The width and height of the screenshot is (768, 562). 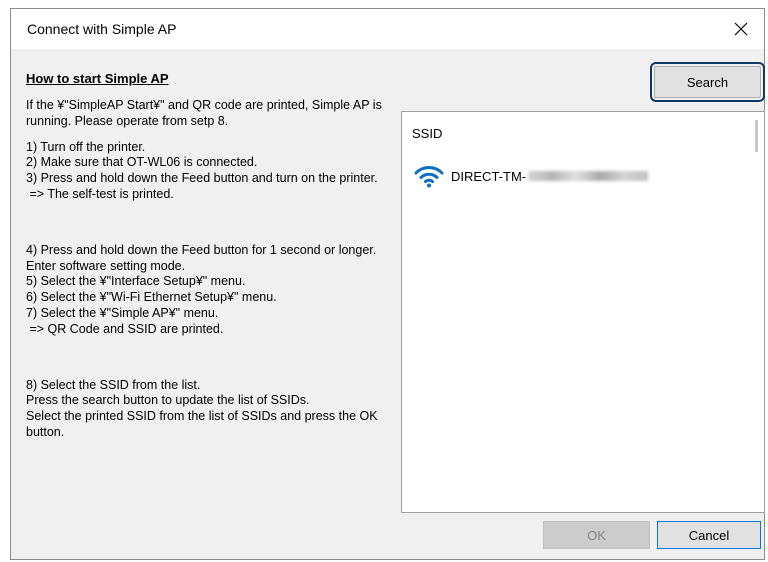 I want to click on instruction-step: 2) Make sure that OT-WL06 is connected., so click(x=142, y=162).